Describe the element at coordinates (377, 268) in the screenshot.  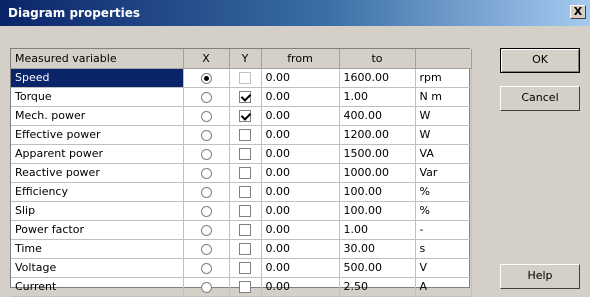
I see `to-value-cell: 500.00` at that location.